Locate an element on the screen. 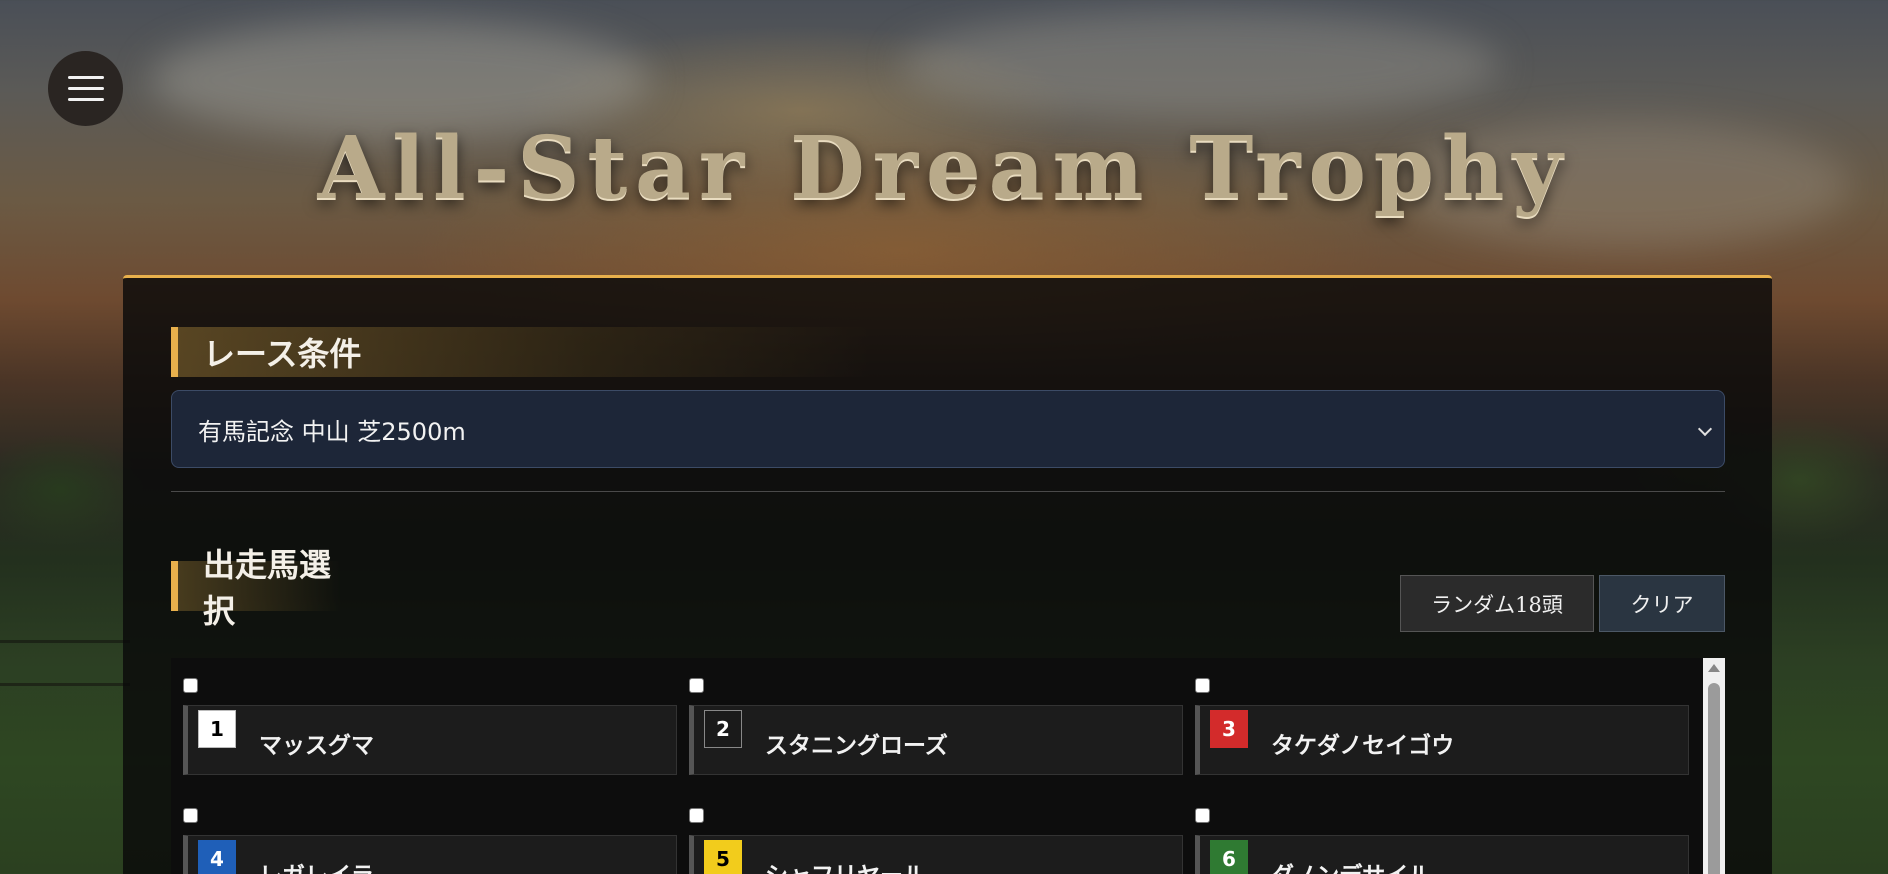  arrow-up-icon is located at coordinates (1714, 668).